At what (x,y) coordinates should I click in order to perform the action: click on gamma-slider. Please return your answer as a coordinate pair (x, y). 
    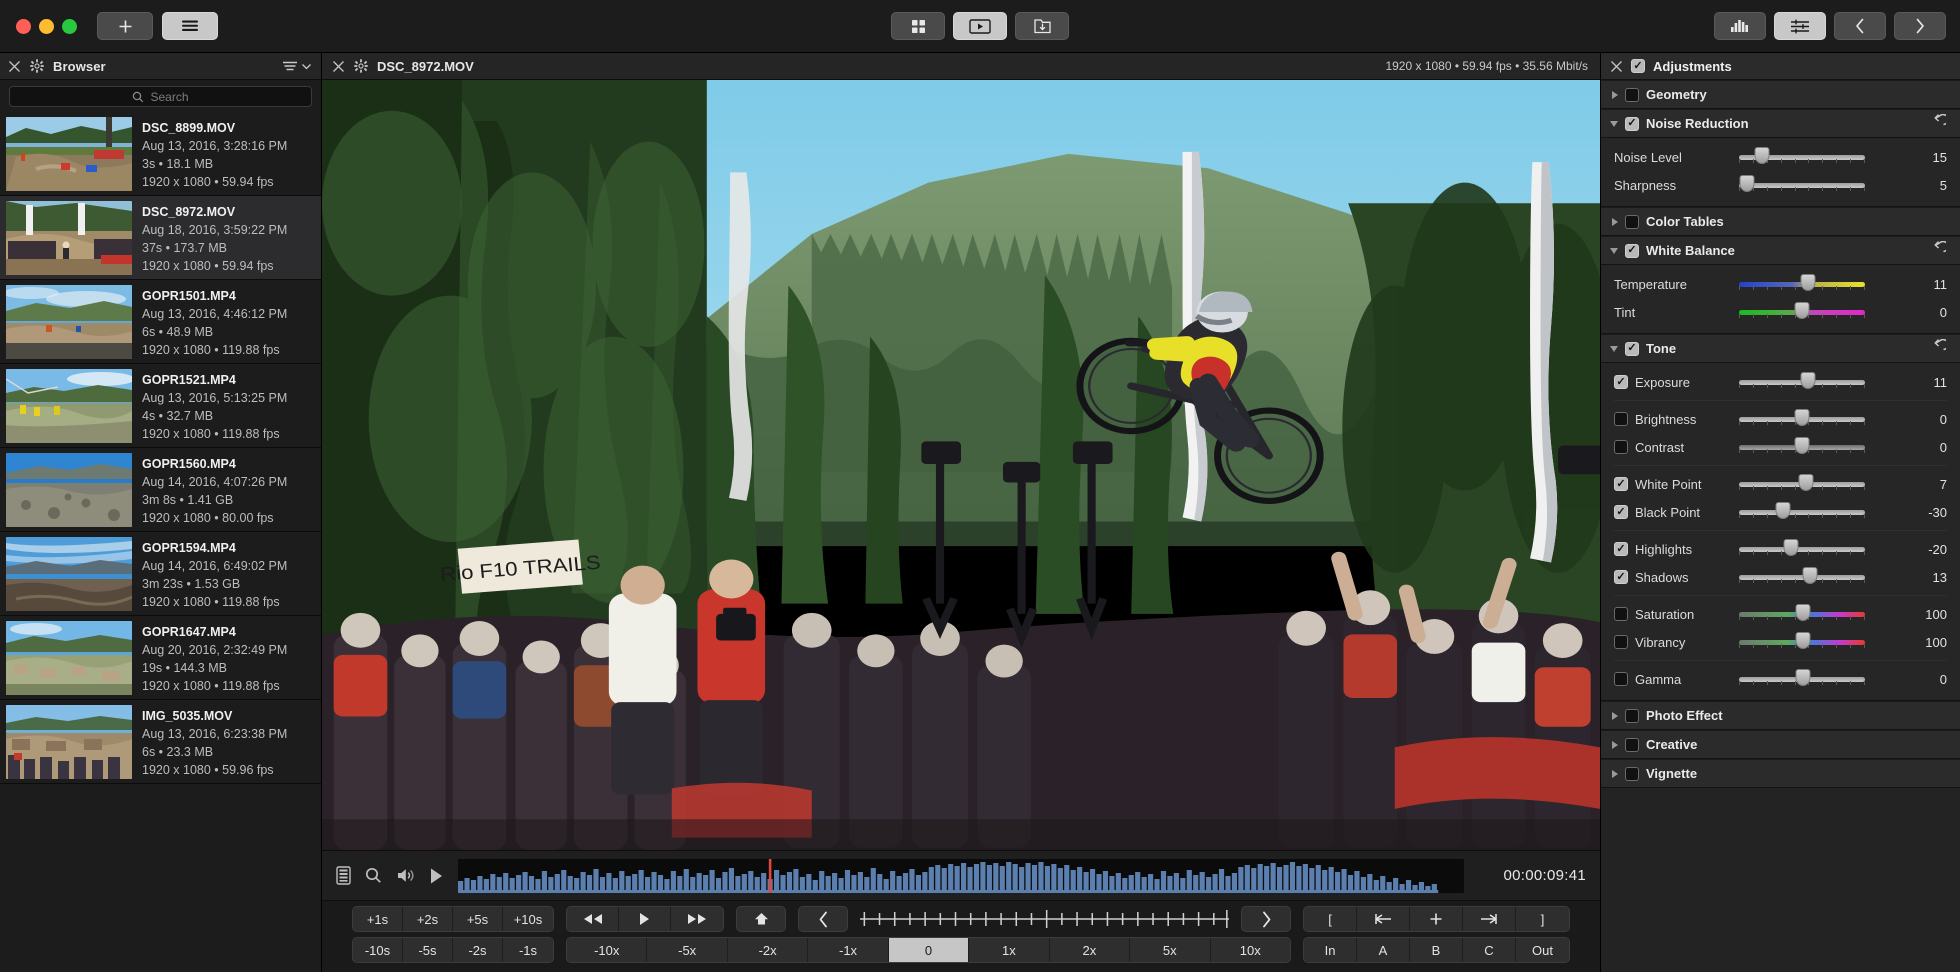
    Looking at the image, I should click on (1802, 678).